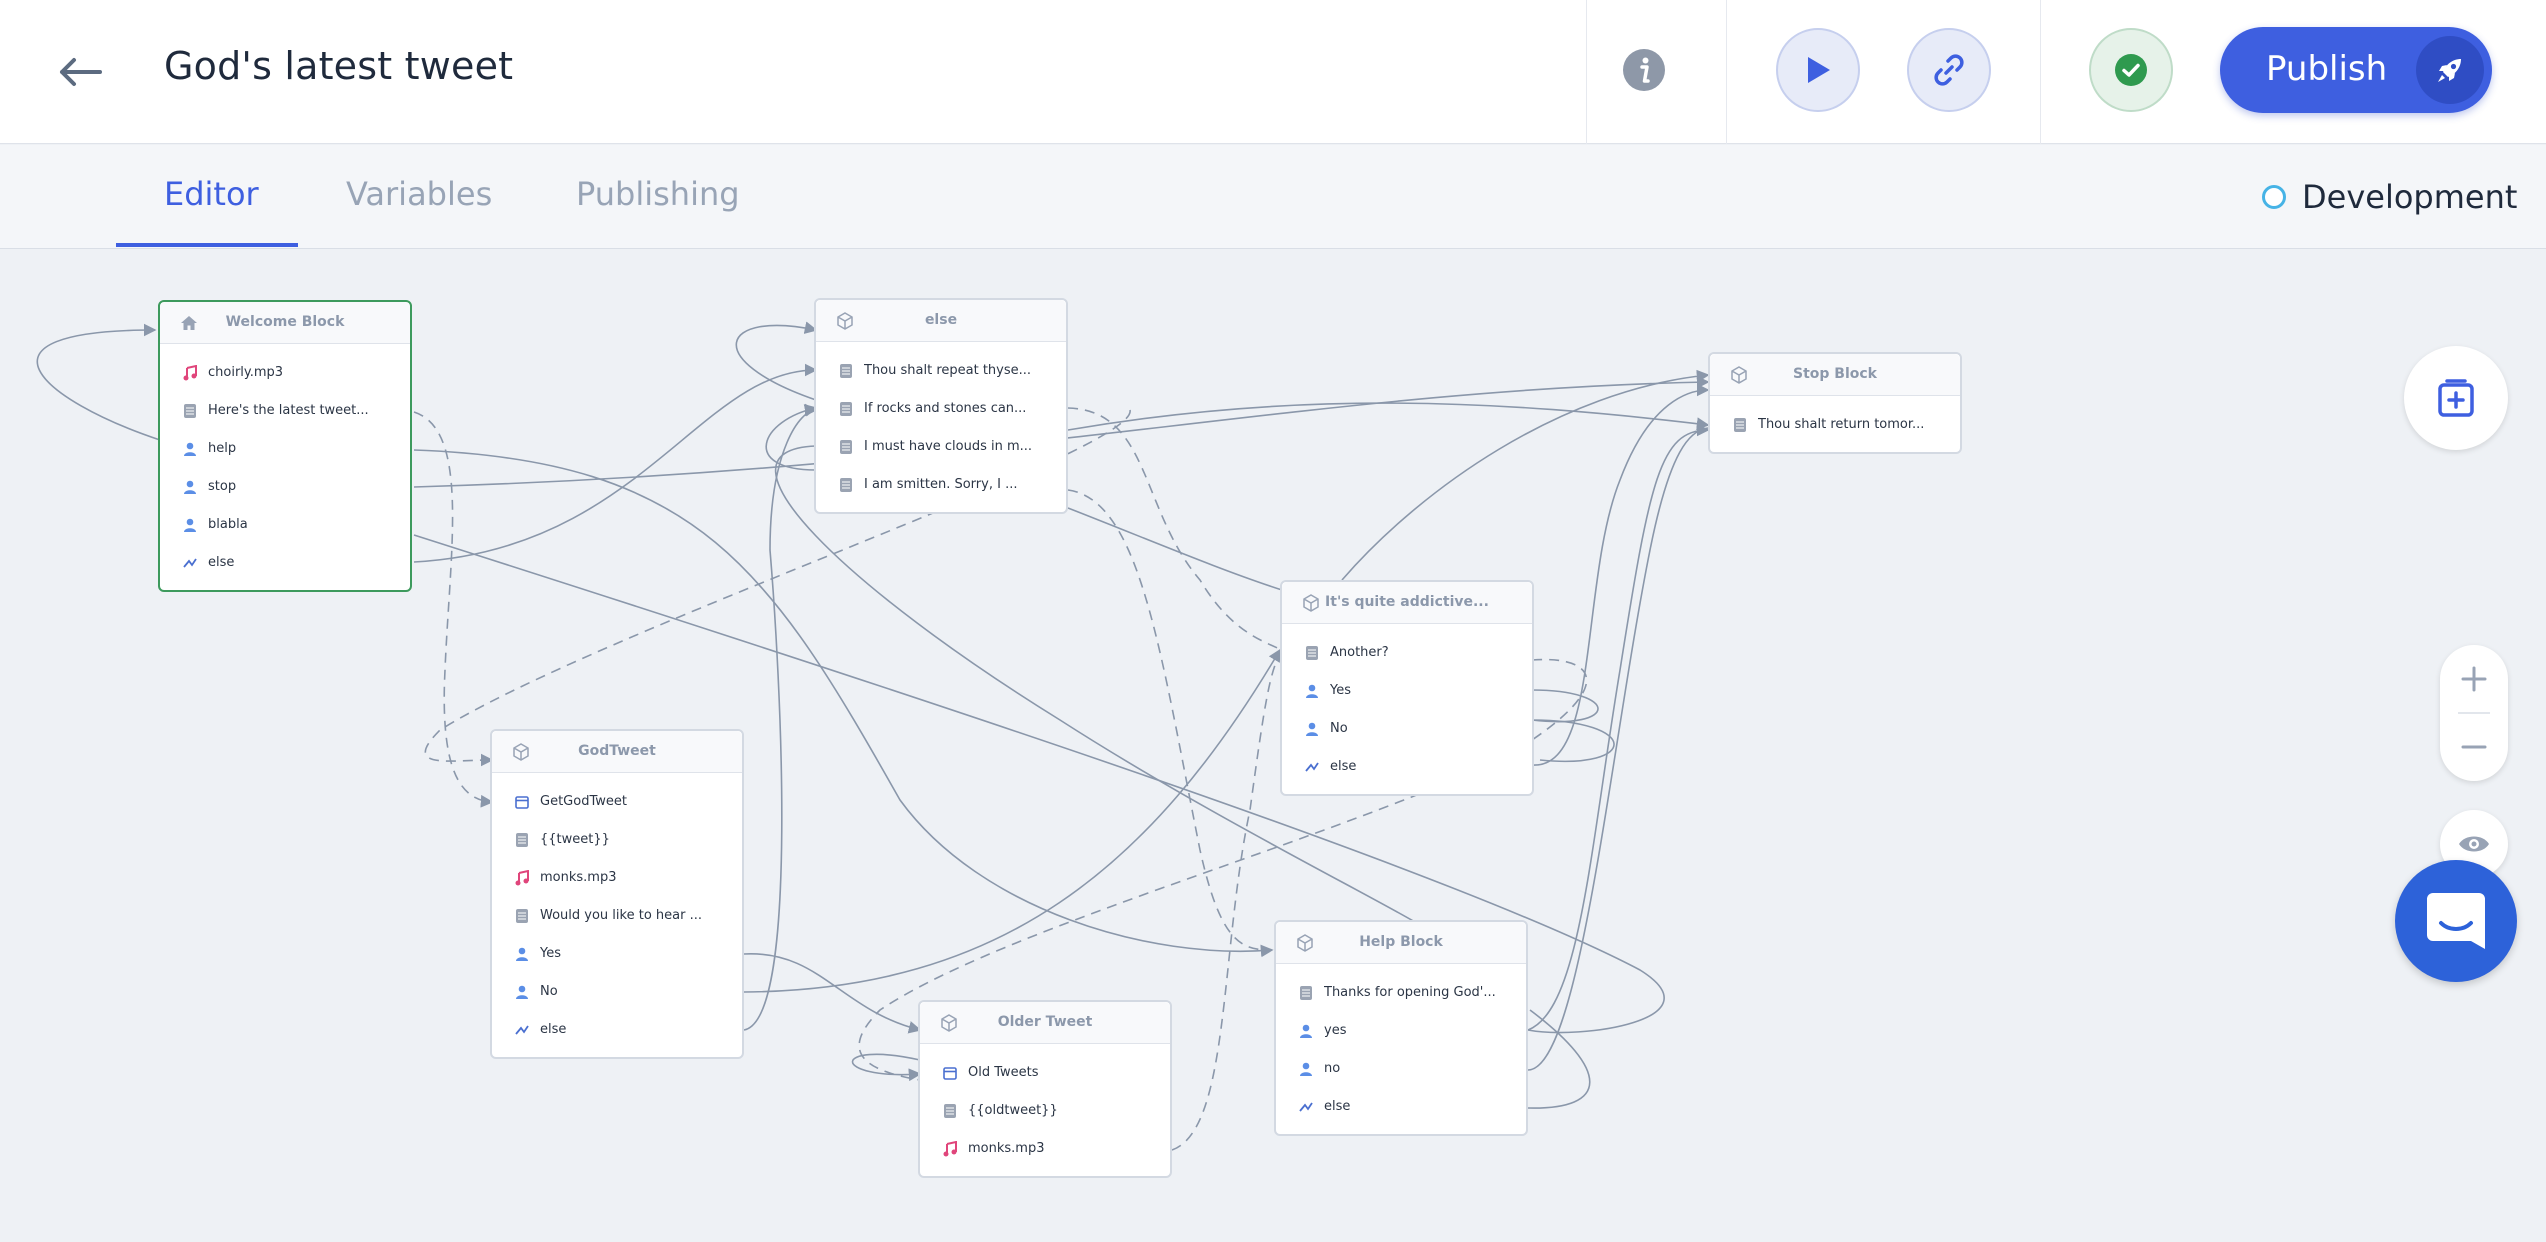 Image resolution: width=2546 pixels, height=1242 pixels. I want to click on eye-icon, so click(2474, 844).